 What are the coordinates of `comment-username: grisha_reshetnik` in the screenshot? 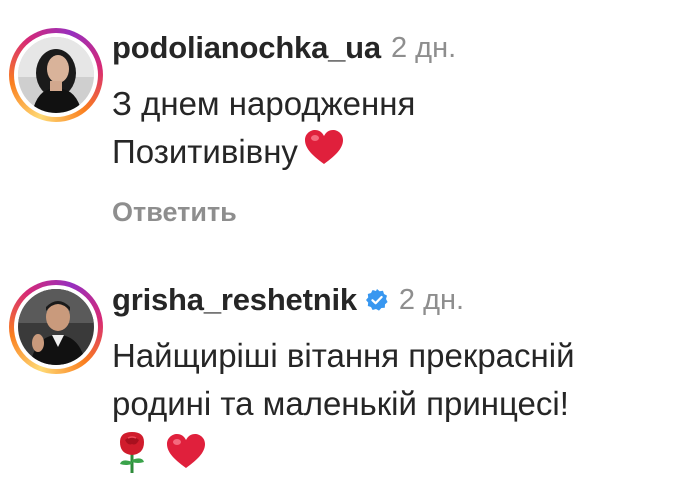 It's located at (234, 300).